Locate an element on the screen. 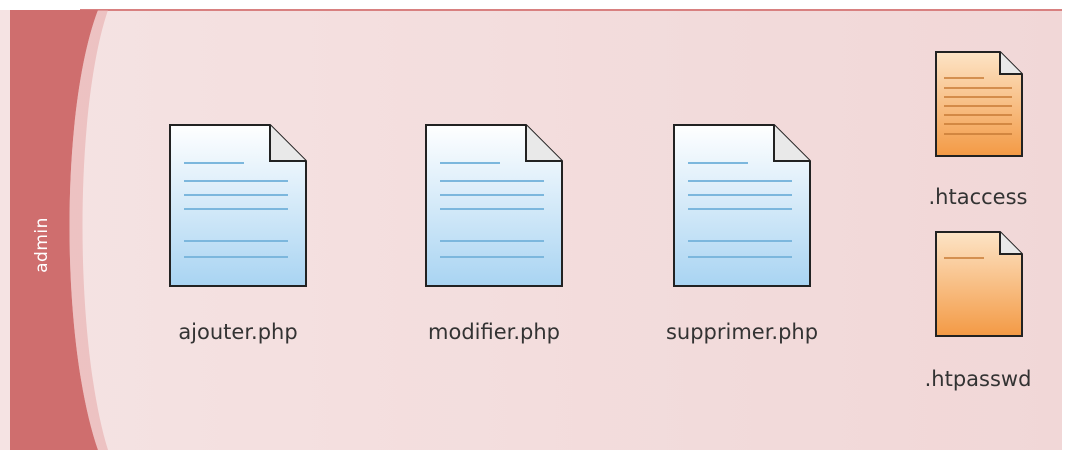 Image resolution: width=1071 pixels, height=450 pixels. file-label-htaccess: .htaccess is located at coordinates (978, 197).